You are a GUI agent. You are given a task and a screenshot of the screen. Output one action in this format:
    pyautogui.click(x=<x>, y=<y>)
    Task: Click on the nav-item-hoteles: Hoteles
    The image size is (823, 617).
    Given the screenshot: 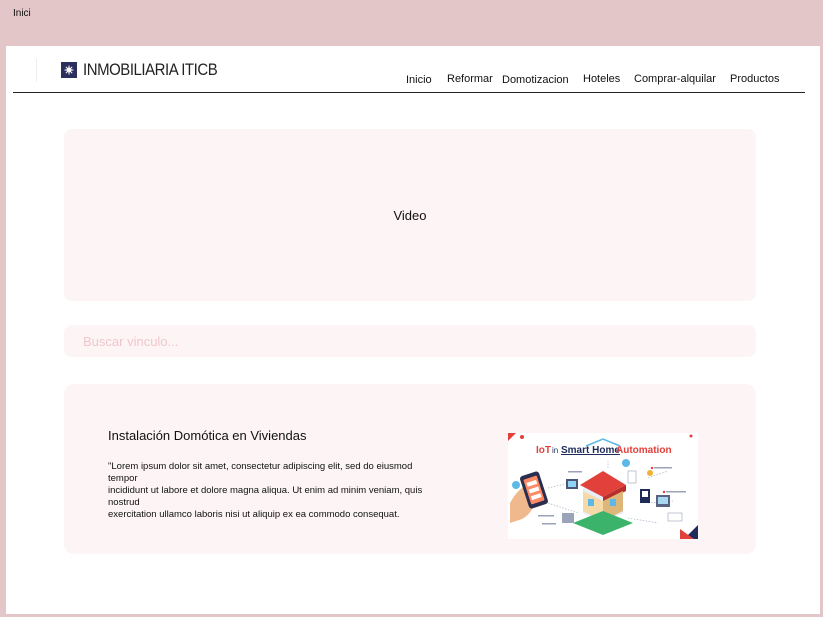 What is the action you would take?
    pyautogui.click(x=601, y=79)
    